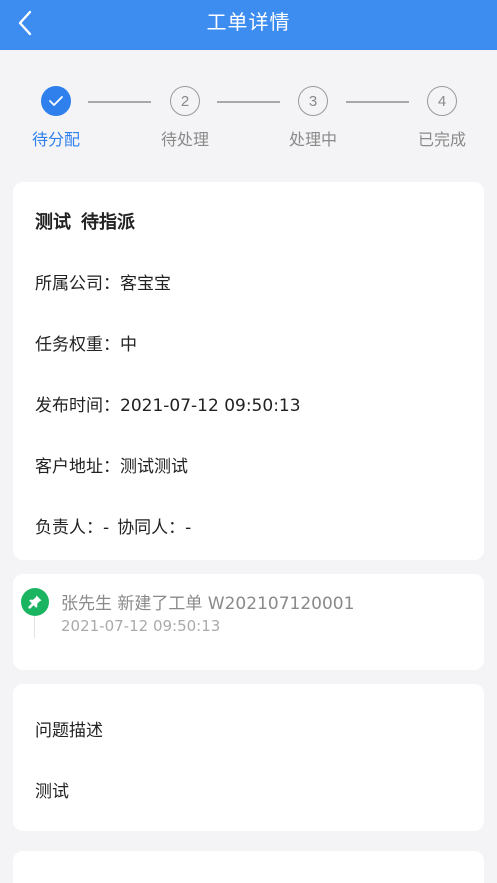 This screenshot has width=497, height=883. Describe the element at coordinates (188, 528) in the screenshot. I see `assist-value: -` at that location.